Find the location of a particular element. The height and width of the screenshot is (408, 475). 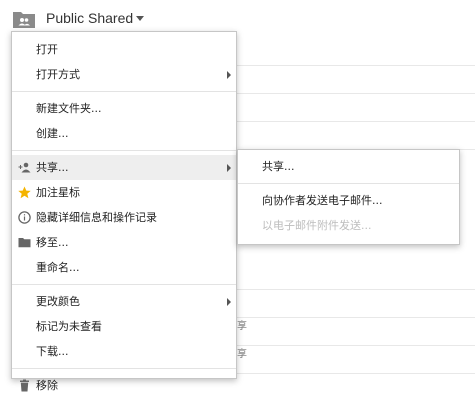

menu-item-mark-unviewed: 标记为未查看 is located at coordinates (124, 326).